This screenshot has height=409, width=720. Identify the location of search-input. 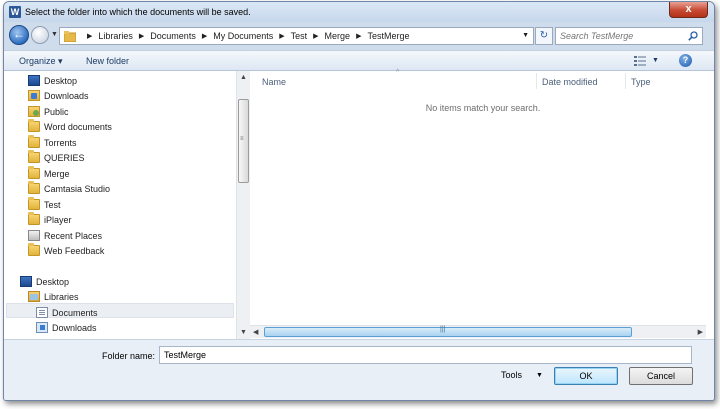
(620, 36).